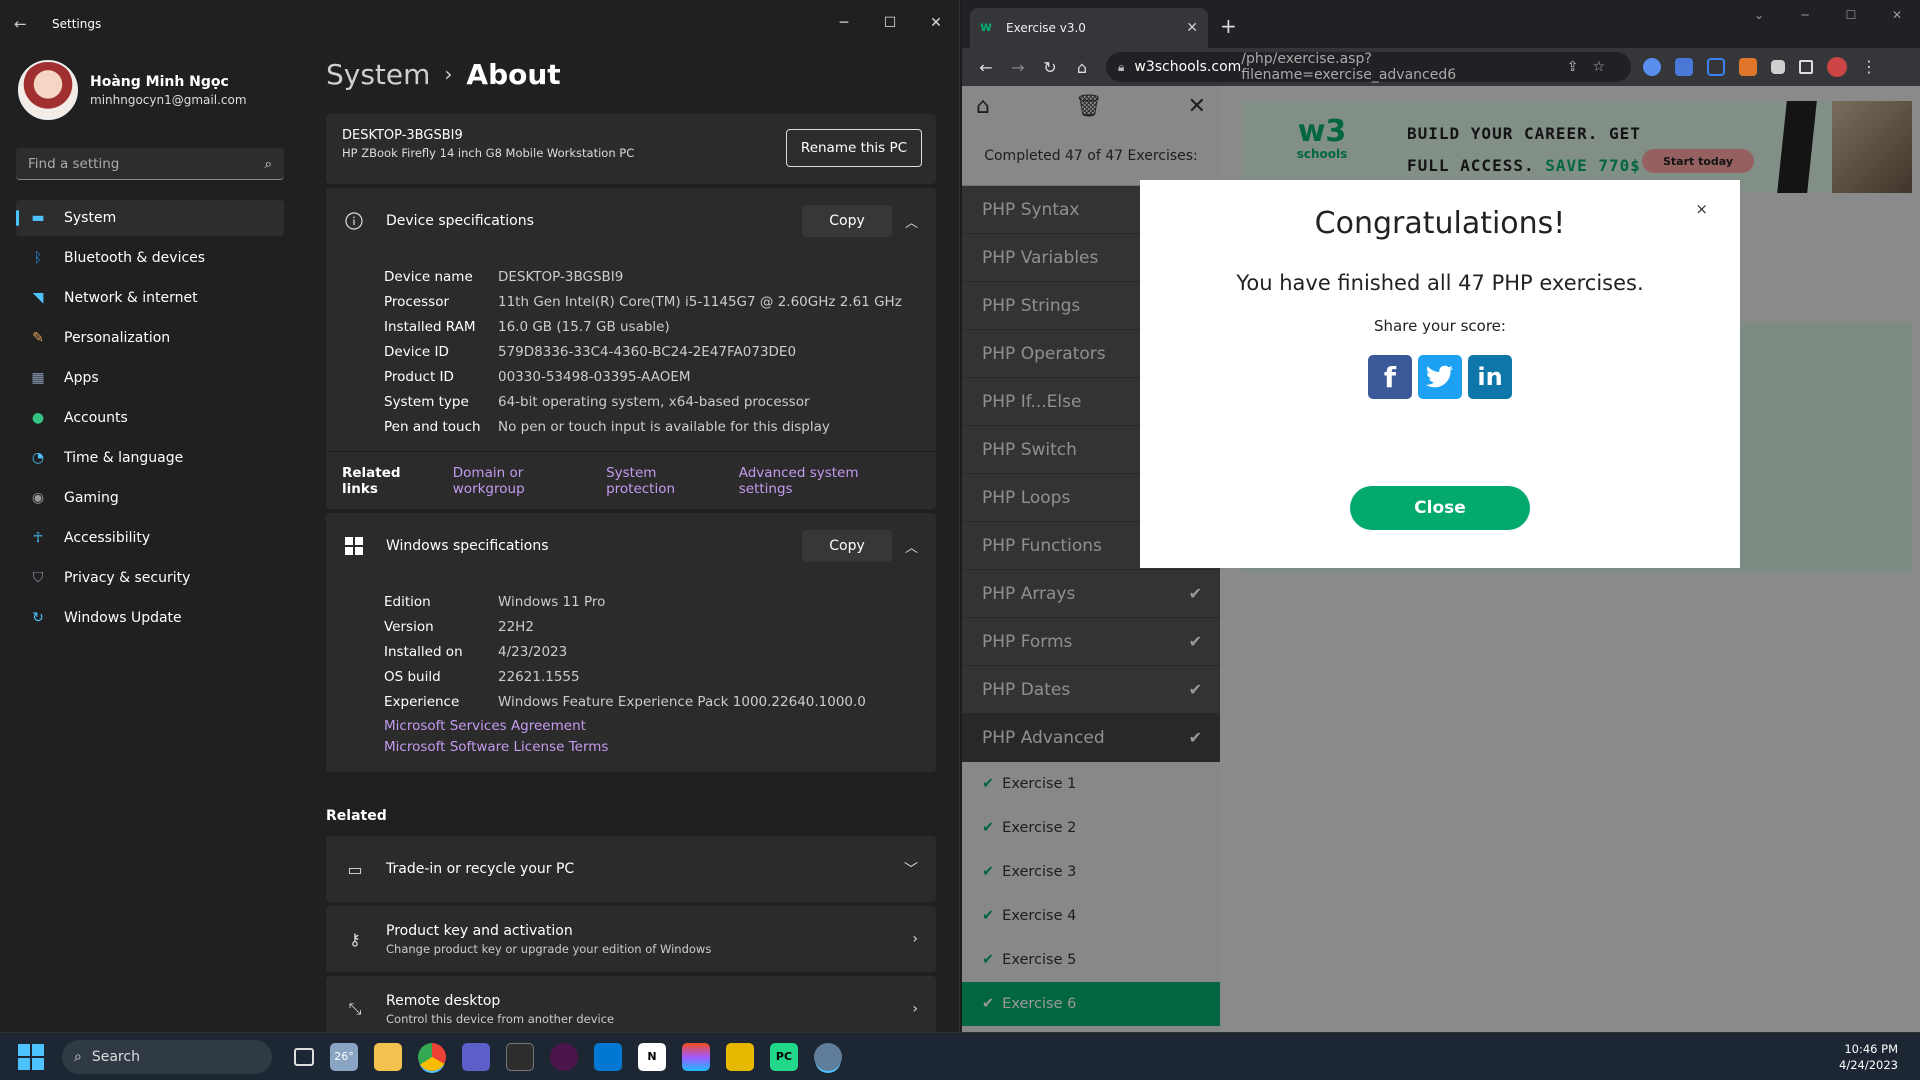 The image size is (1920, 1080). Describe the element at coordinates (31, 1056) in the screenshot. I see `start-button-icon` at that location.